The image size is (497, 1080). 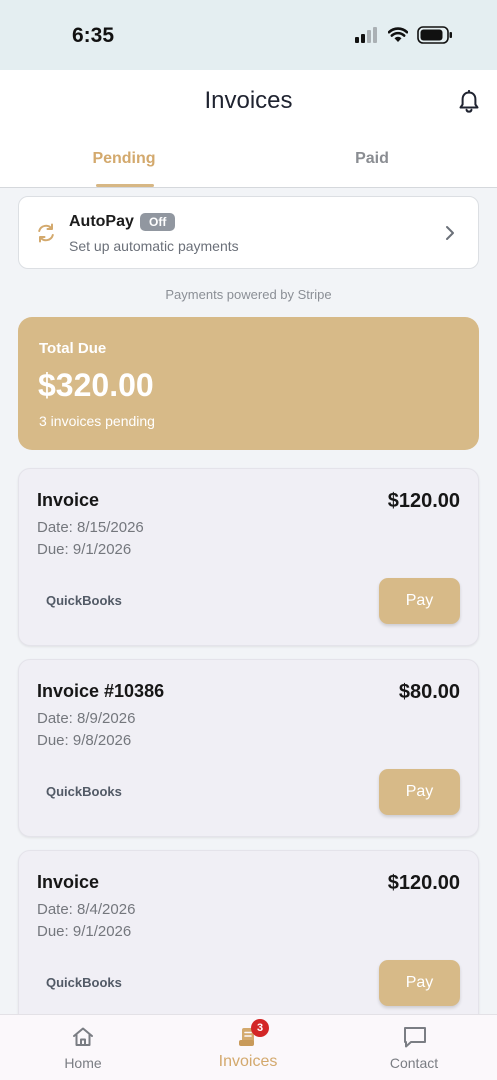 I want to click on total-due-subtitle: 3 invoices pending, so click(x=97, y=421).